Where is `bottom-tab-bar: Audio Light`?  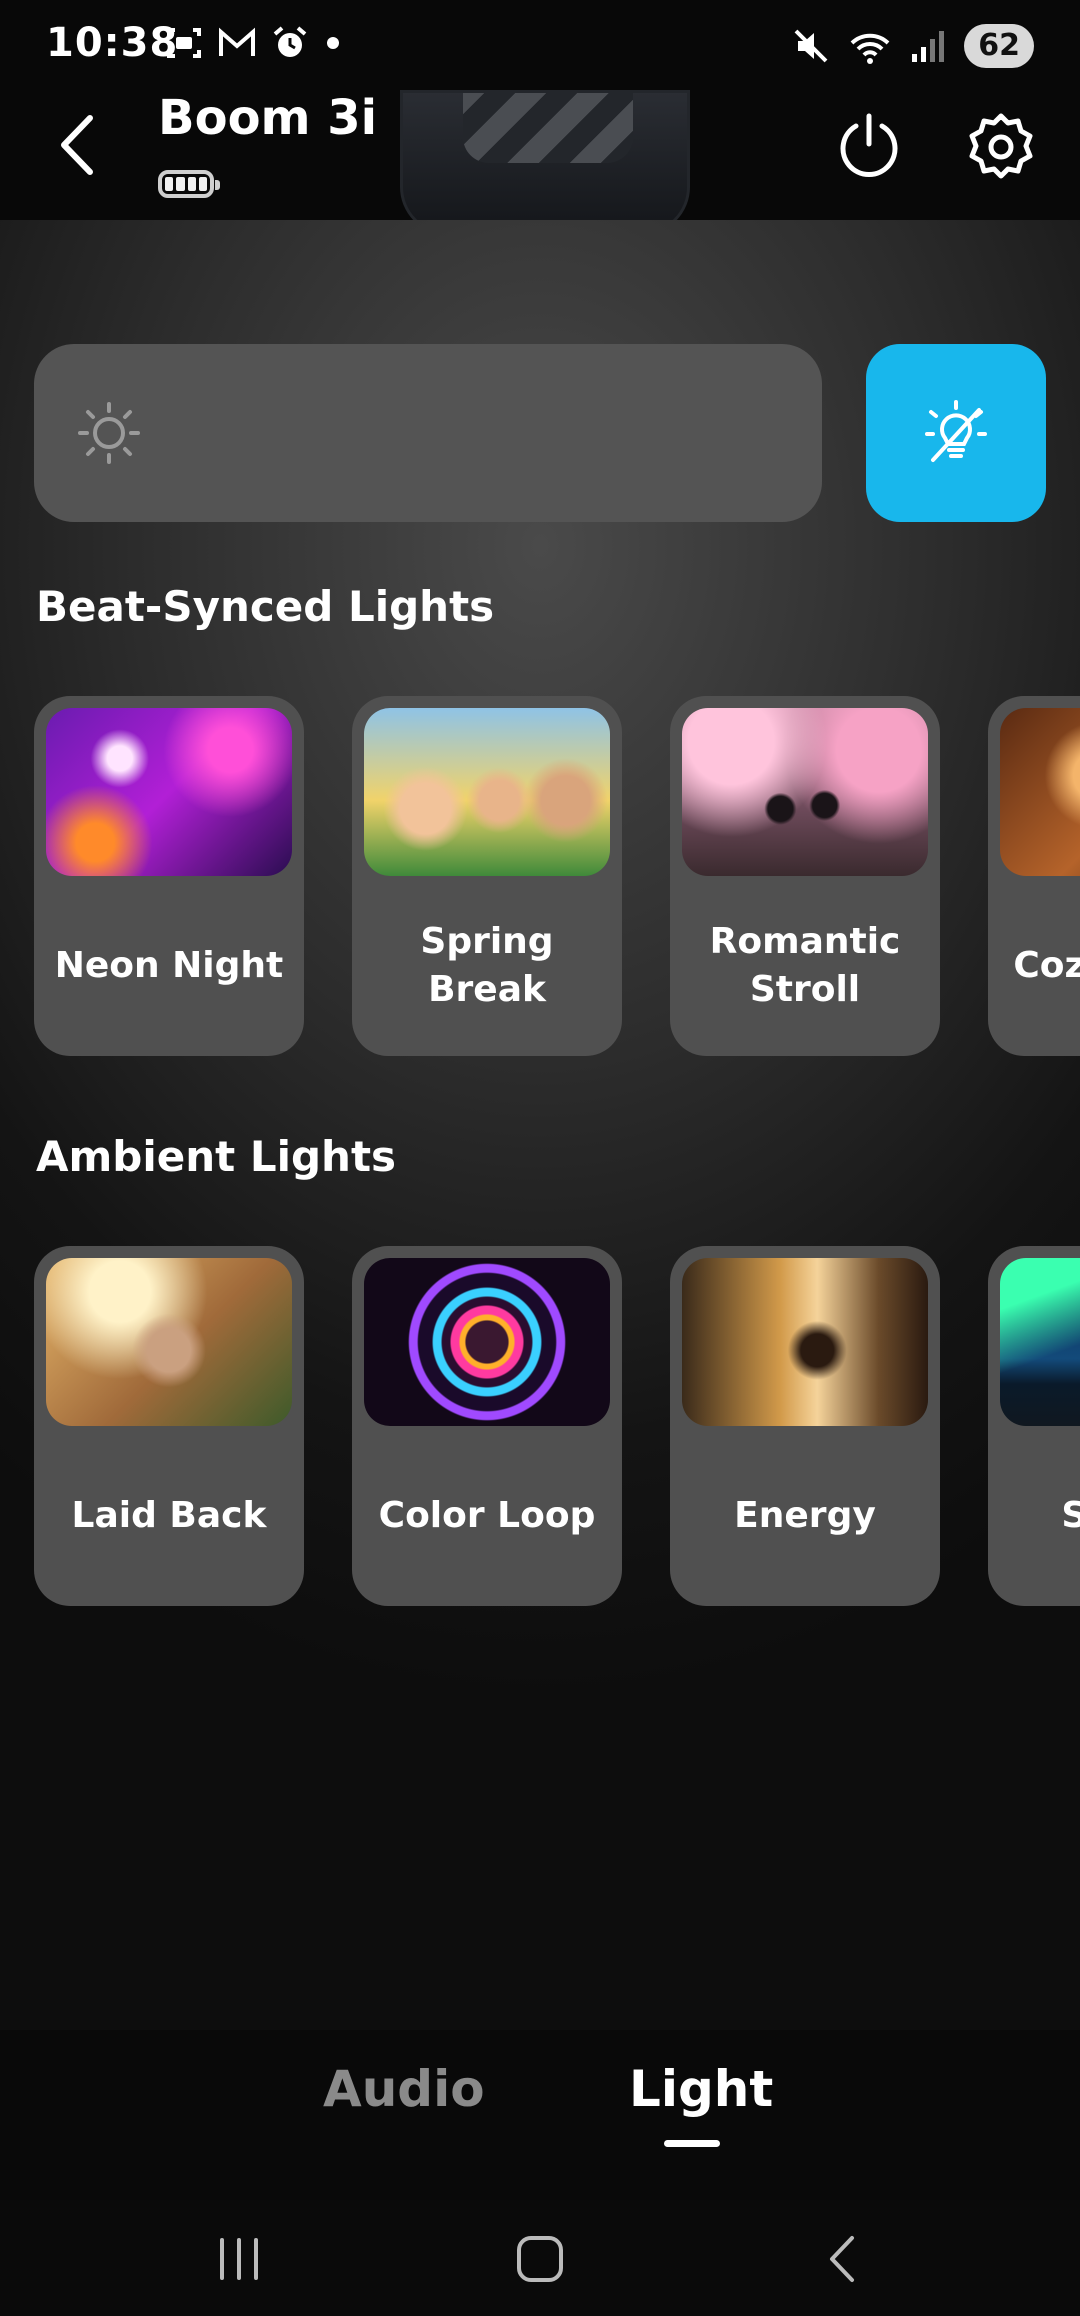
bottom-tab-bar: Audio Light is located at coordinates (540, 2115).